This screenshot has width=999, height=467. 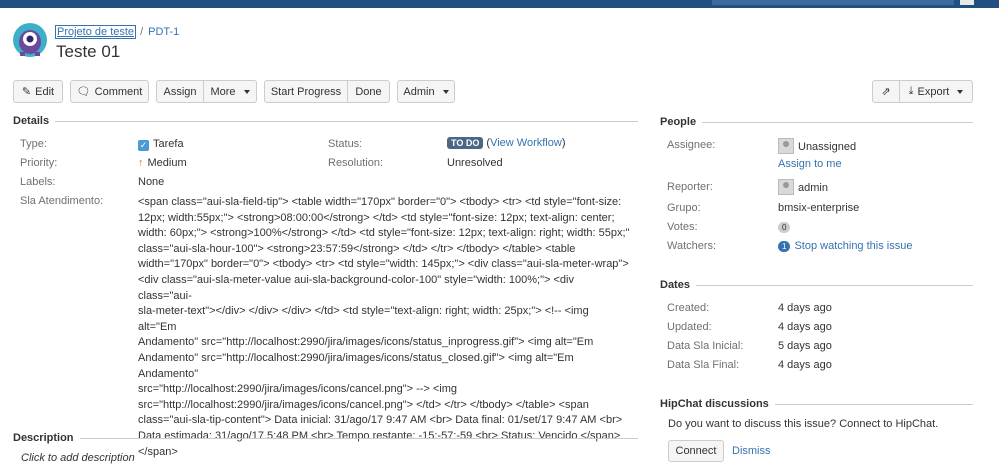 I want to click on priority-label: Priority:, so click(x=39, y=163).